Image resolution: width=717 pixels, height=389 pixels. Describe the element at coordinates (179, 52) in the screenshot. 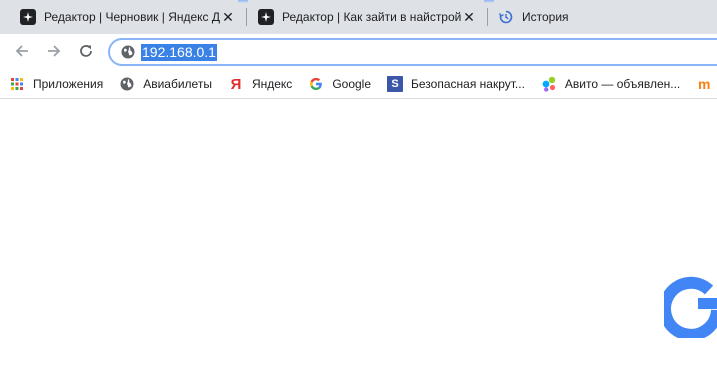

I see `url-text: 192.168.0.1` at that location.